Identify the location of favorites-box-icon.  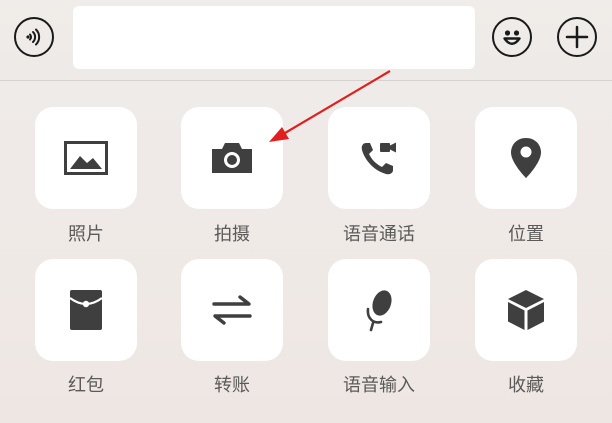
(526, 310).